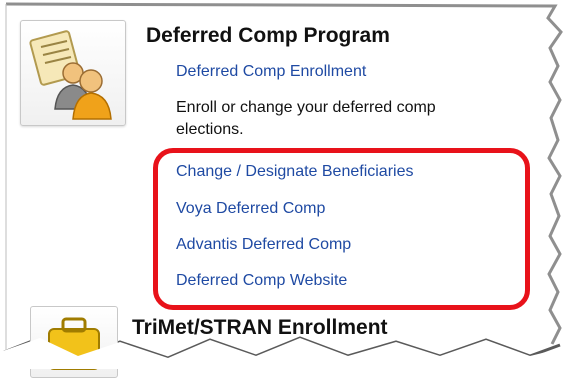 The width and height of the screenshot is (575, 382). I want to click on program-icon-box, so click(73, 73).